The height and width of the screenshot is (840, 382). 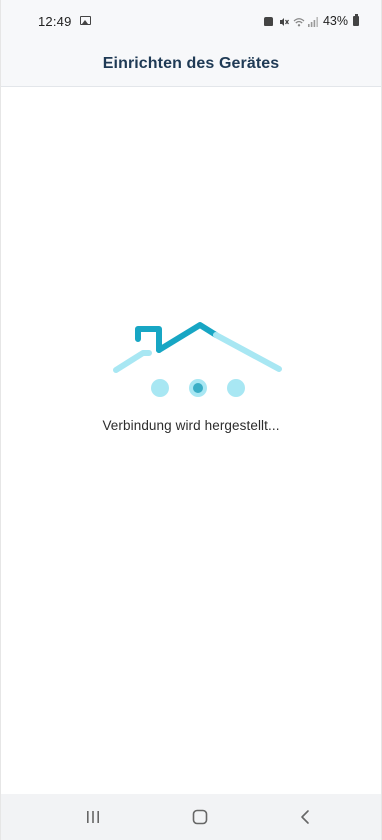 I want to click on signal-icon, so click(x=312, y=21).